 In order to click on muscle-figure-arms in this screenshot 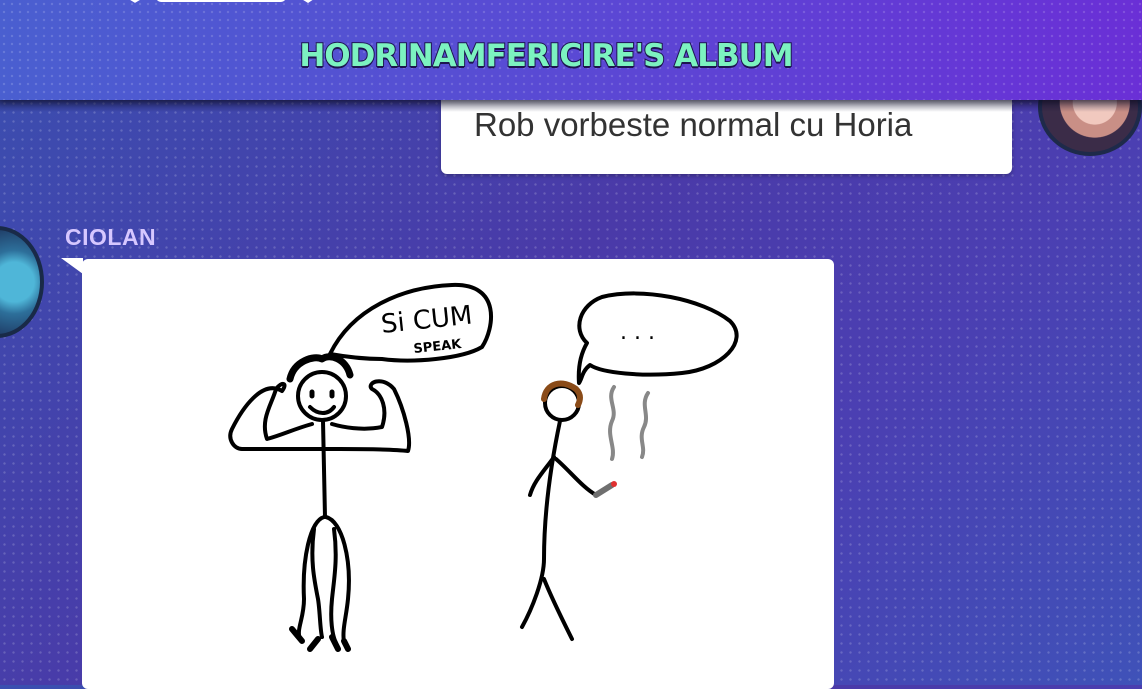, I will do `click(319, 416)`.